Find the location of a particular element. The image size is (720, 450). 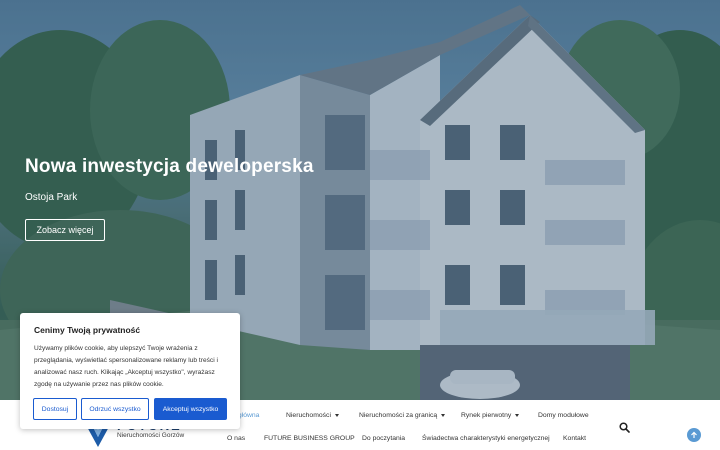

nav-item-label: Domy modułowe is located at coordinates (563, 415).